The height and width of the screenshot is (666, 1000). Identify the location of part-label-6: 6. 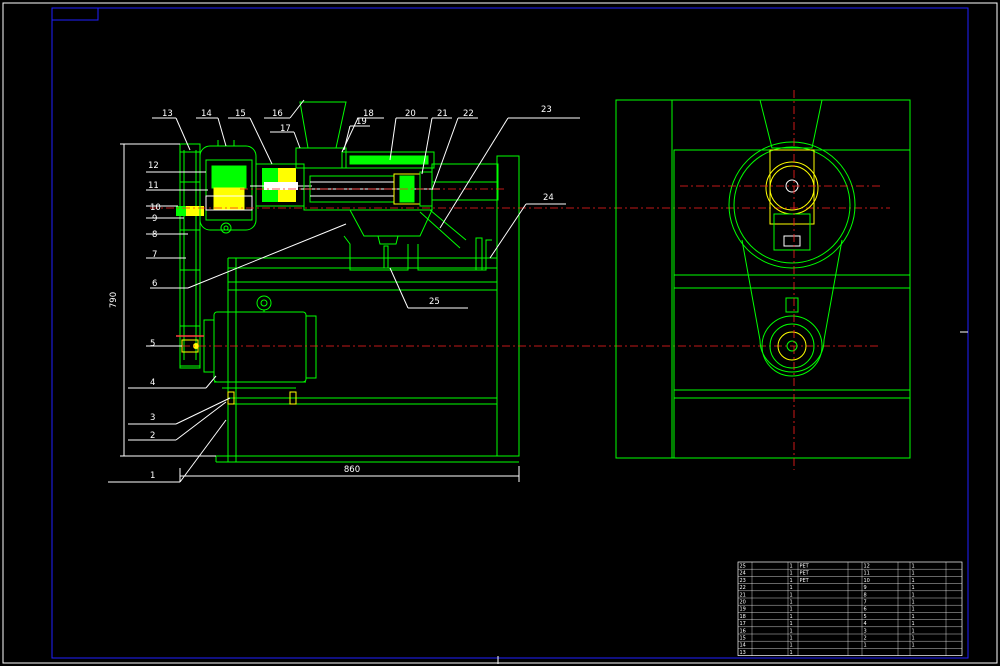
(154, 284).